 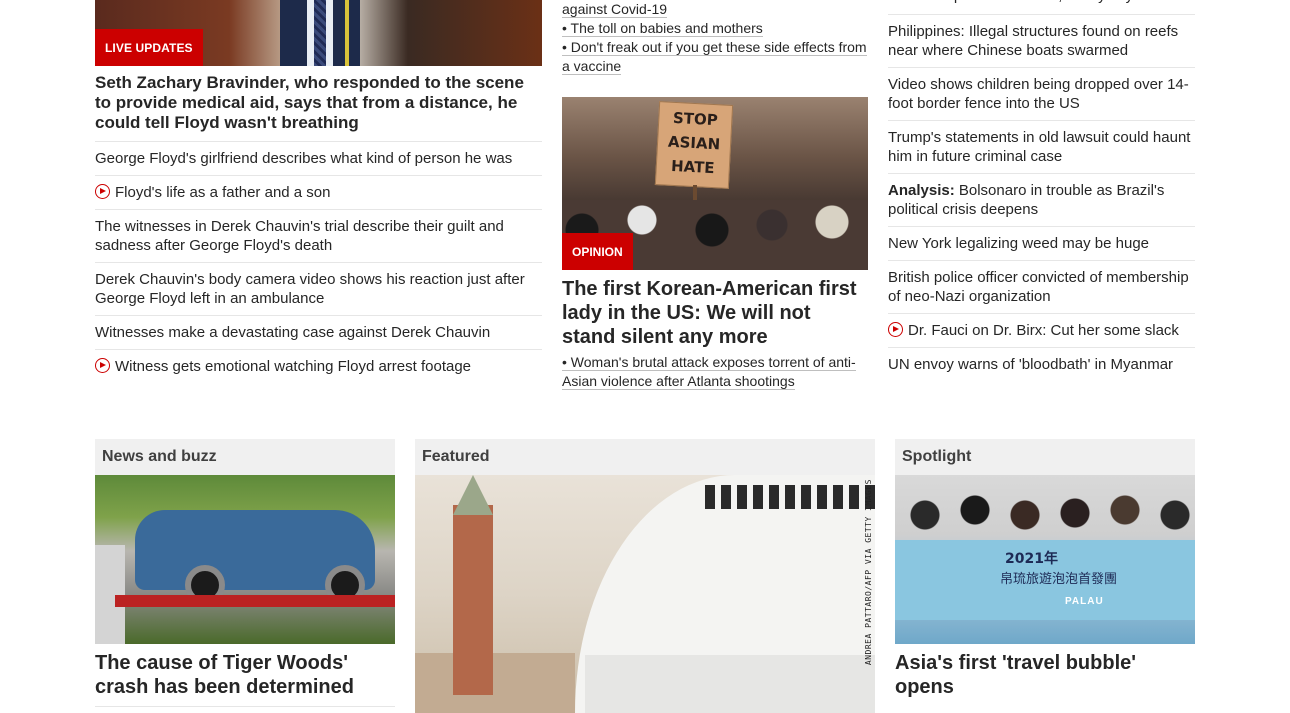 What do you see at coordinates (223, 192) in the screenshot?
I see `story-list-item-text: Floyd's life as a father and a son` at bounding box center [223, 192].